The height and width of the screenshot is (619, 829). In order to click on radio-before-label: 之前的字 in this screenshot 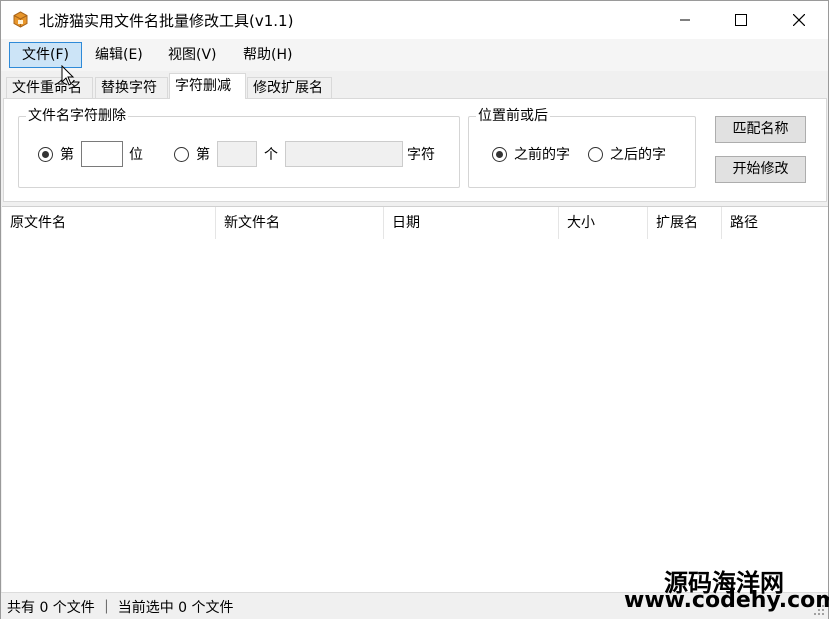, I will do `click(542, 155)`.